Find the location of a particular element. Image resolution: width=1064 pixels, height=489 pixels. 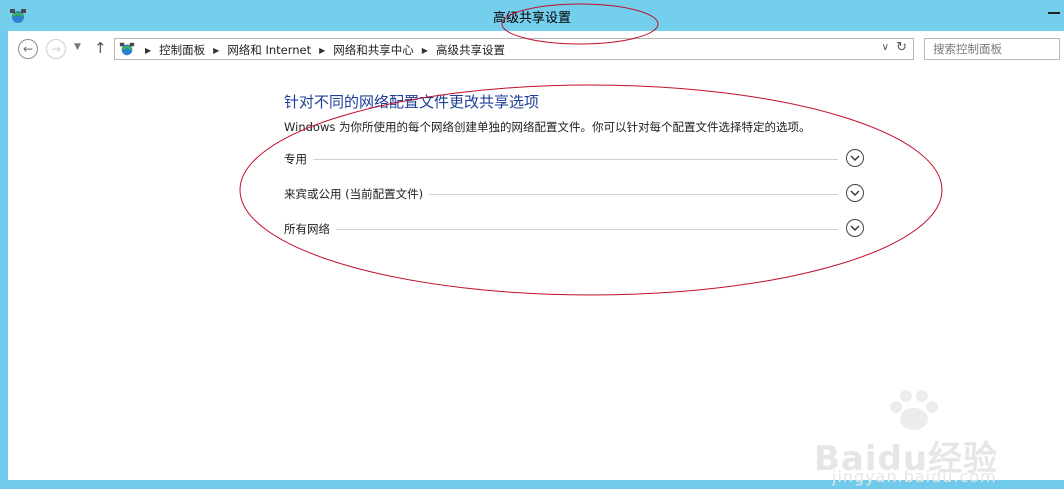

section-label: 专用 is located at coordinates (298, 159).